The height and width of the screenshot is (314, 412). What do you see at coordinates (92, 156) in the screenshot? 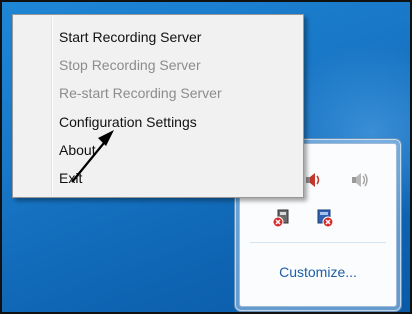
I see `pointer-arrow-icon` at bounding box center [92, 156].